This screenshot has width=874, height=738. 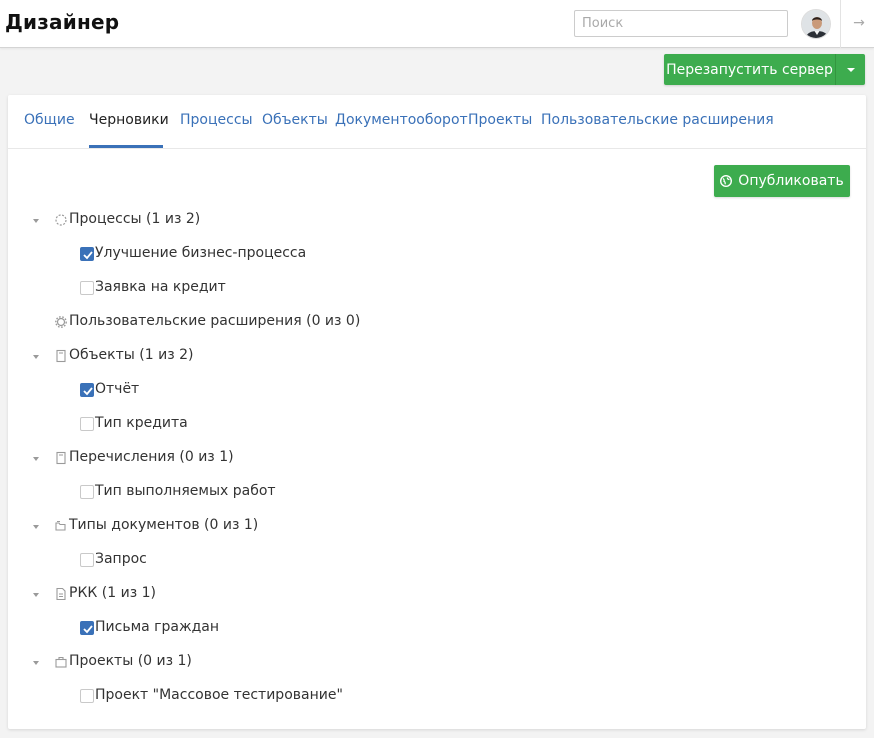 I want to click on tab-user-extensions: Пользовательские расширения, so click(x=657, y=120).